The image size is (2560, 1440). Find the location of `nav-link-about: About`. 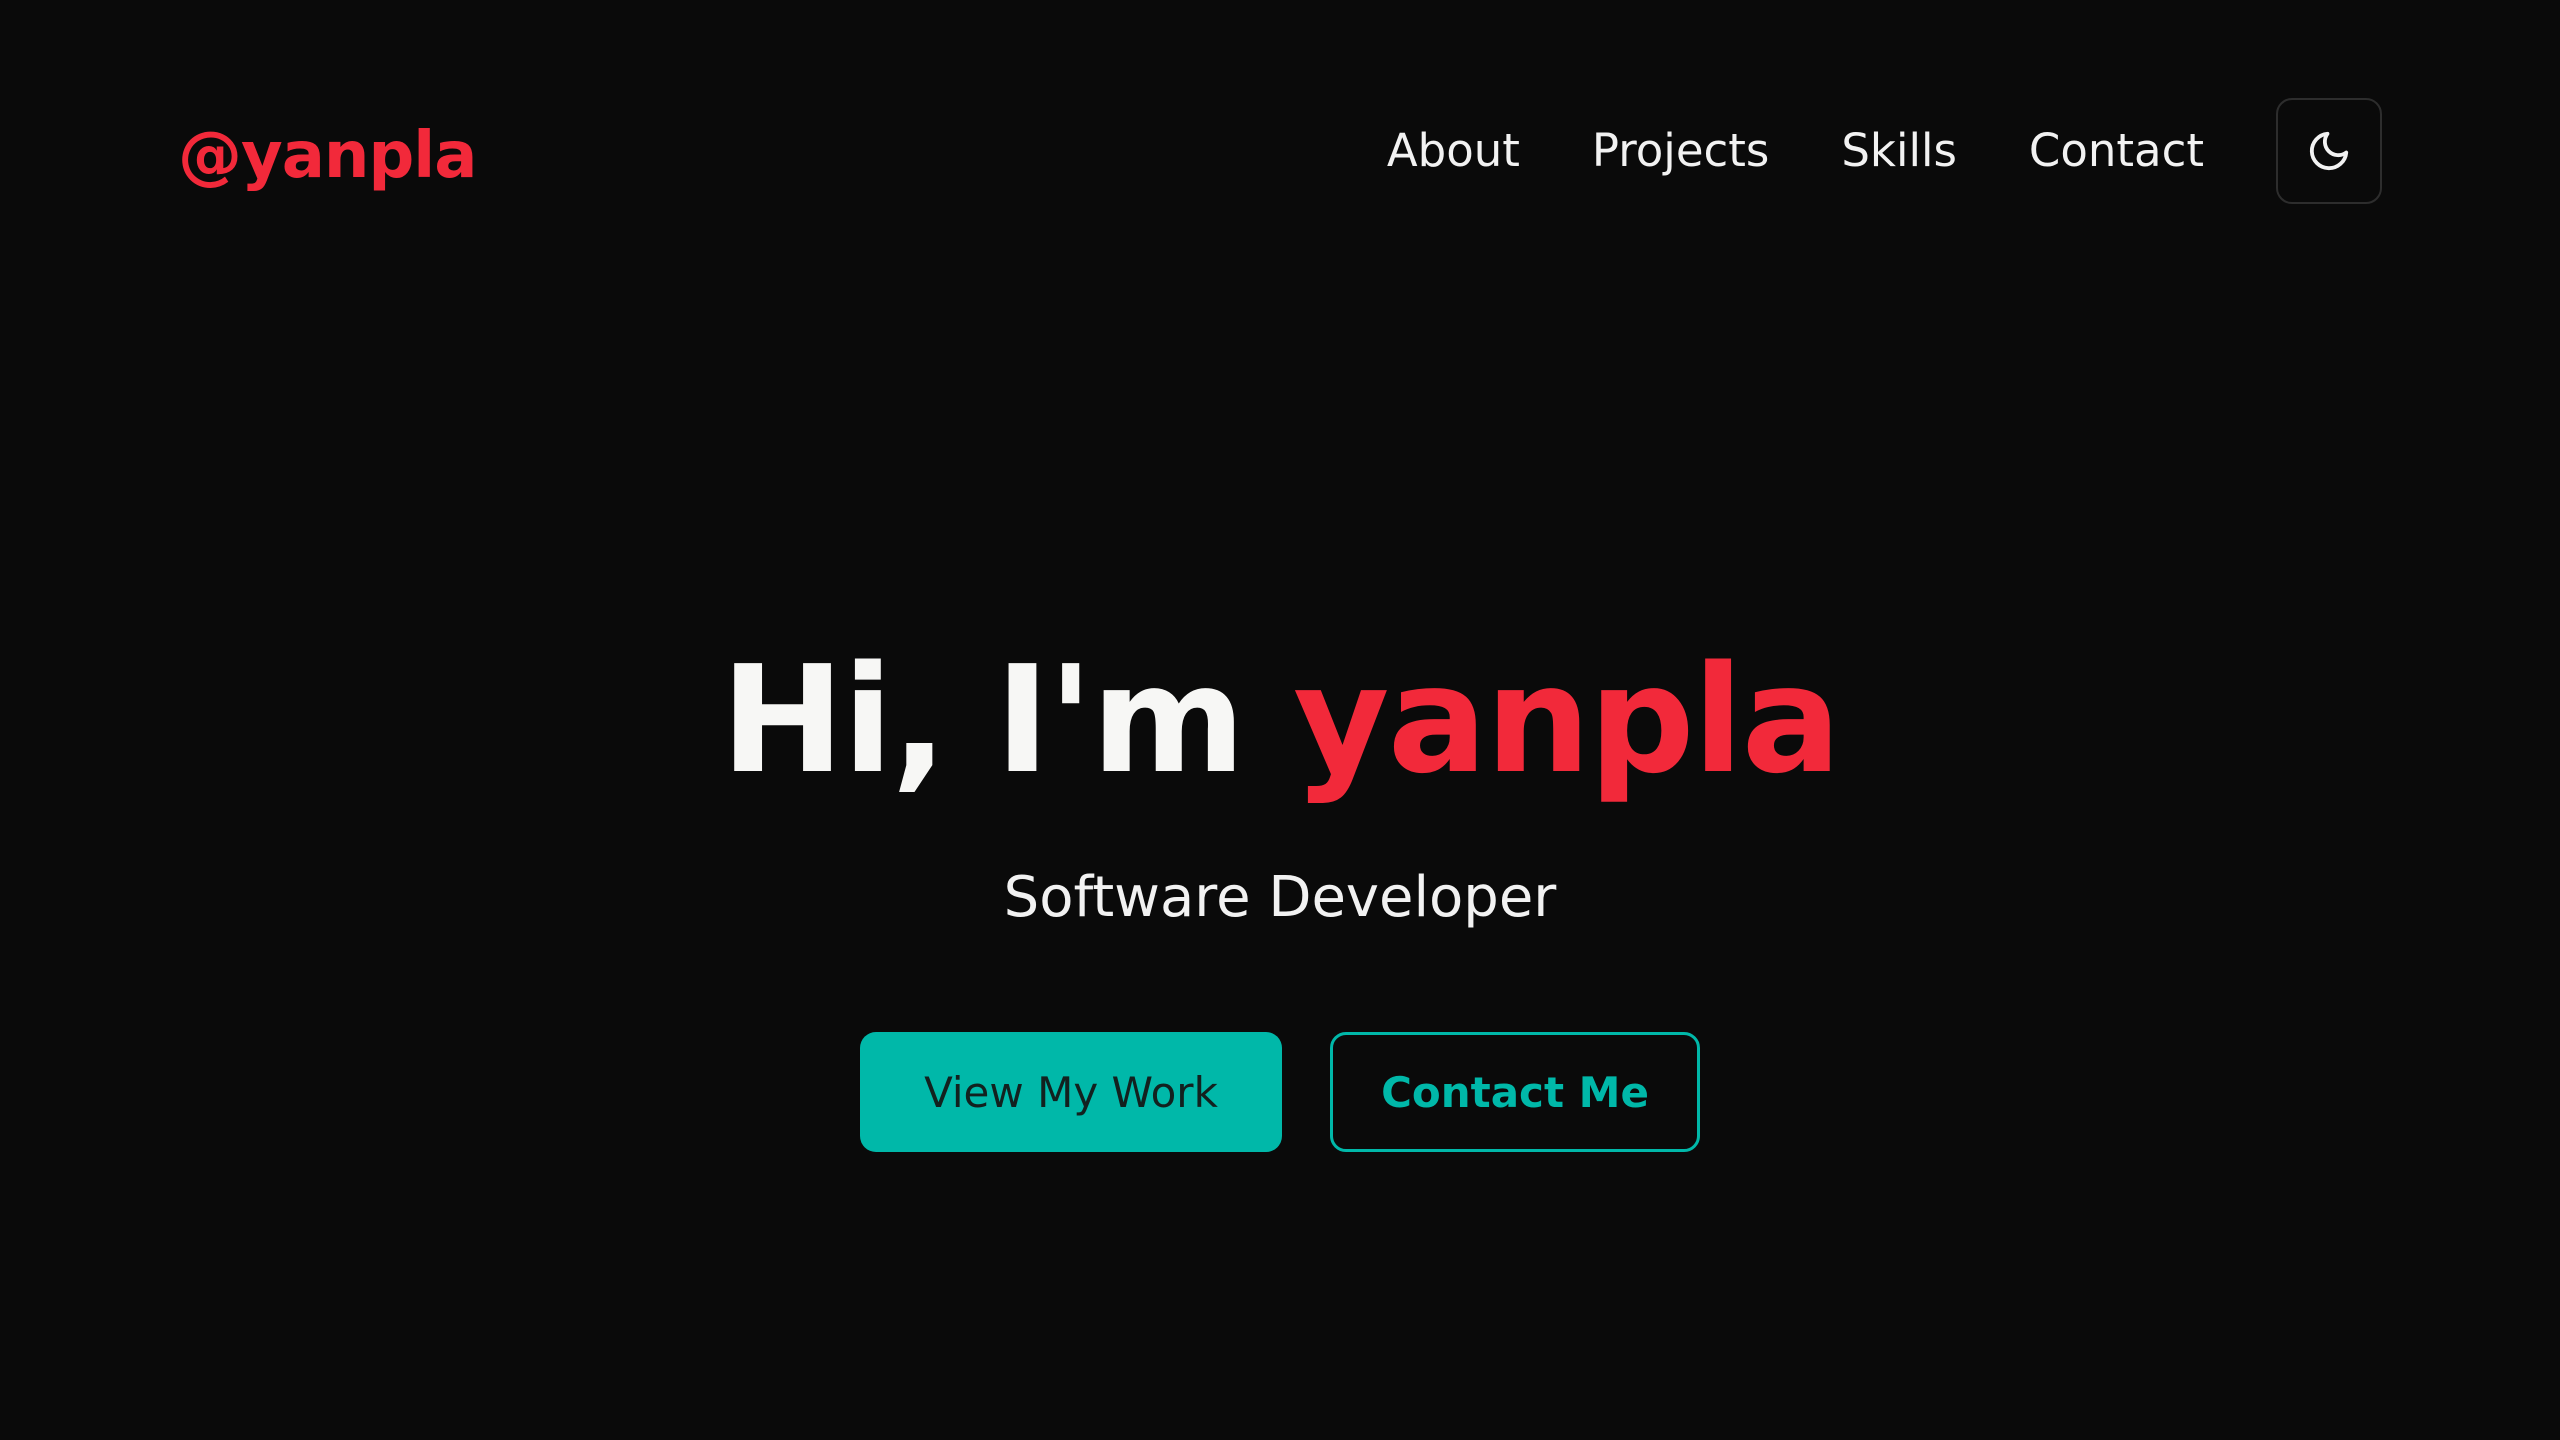

nav-link-about: About is located at coordinates (1453, 150).